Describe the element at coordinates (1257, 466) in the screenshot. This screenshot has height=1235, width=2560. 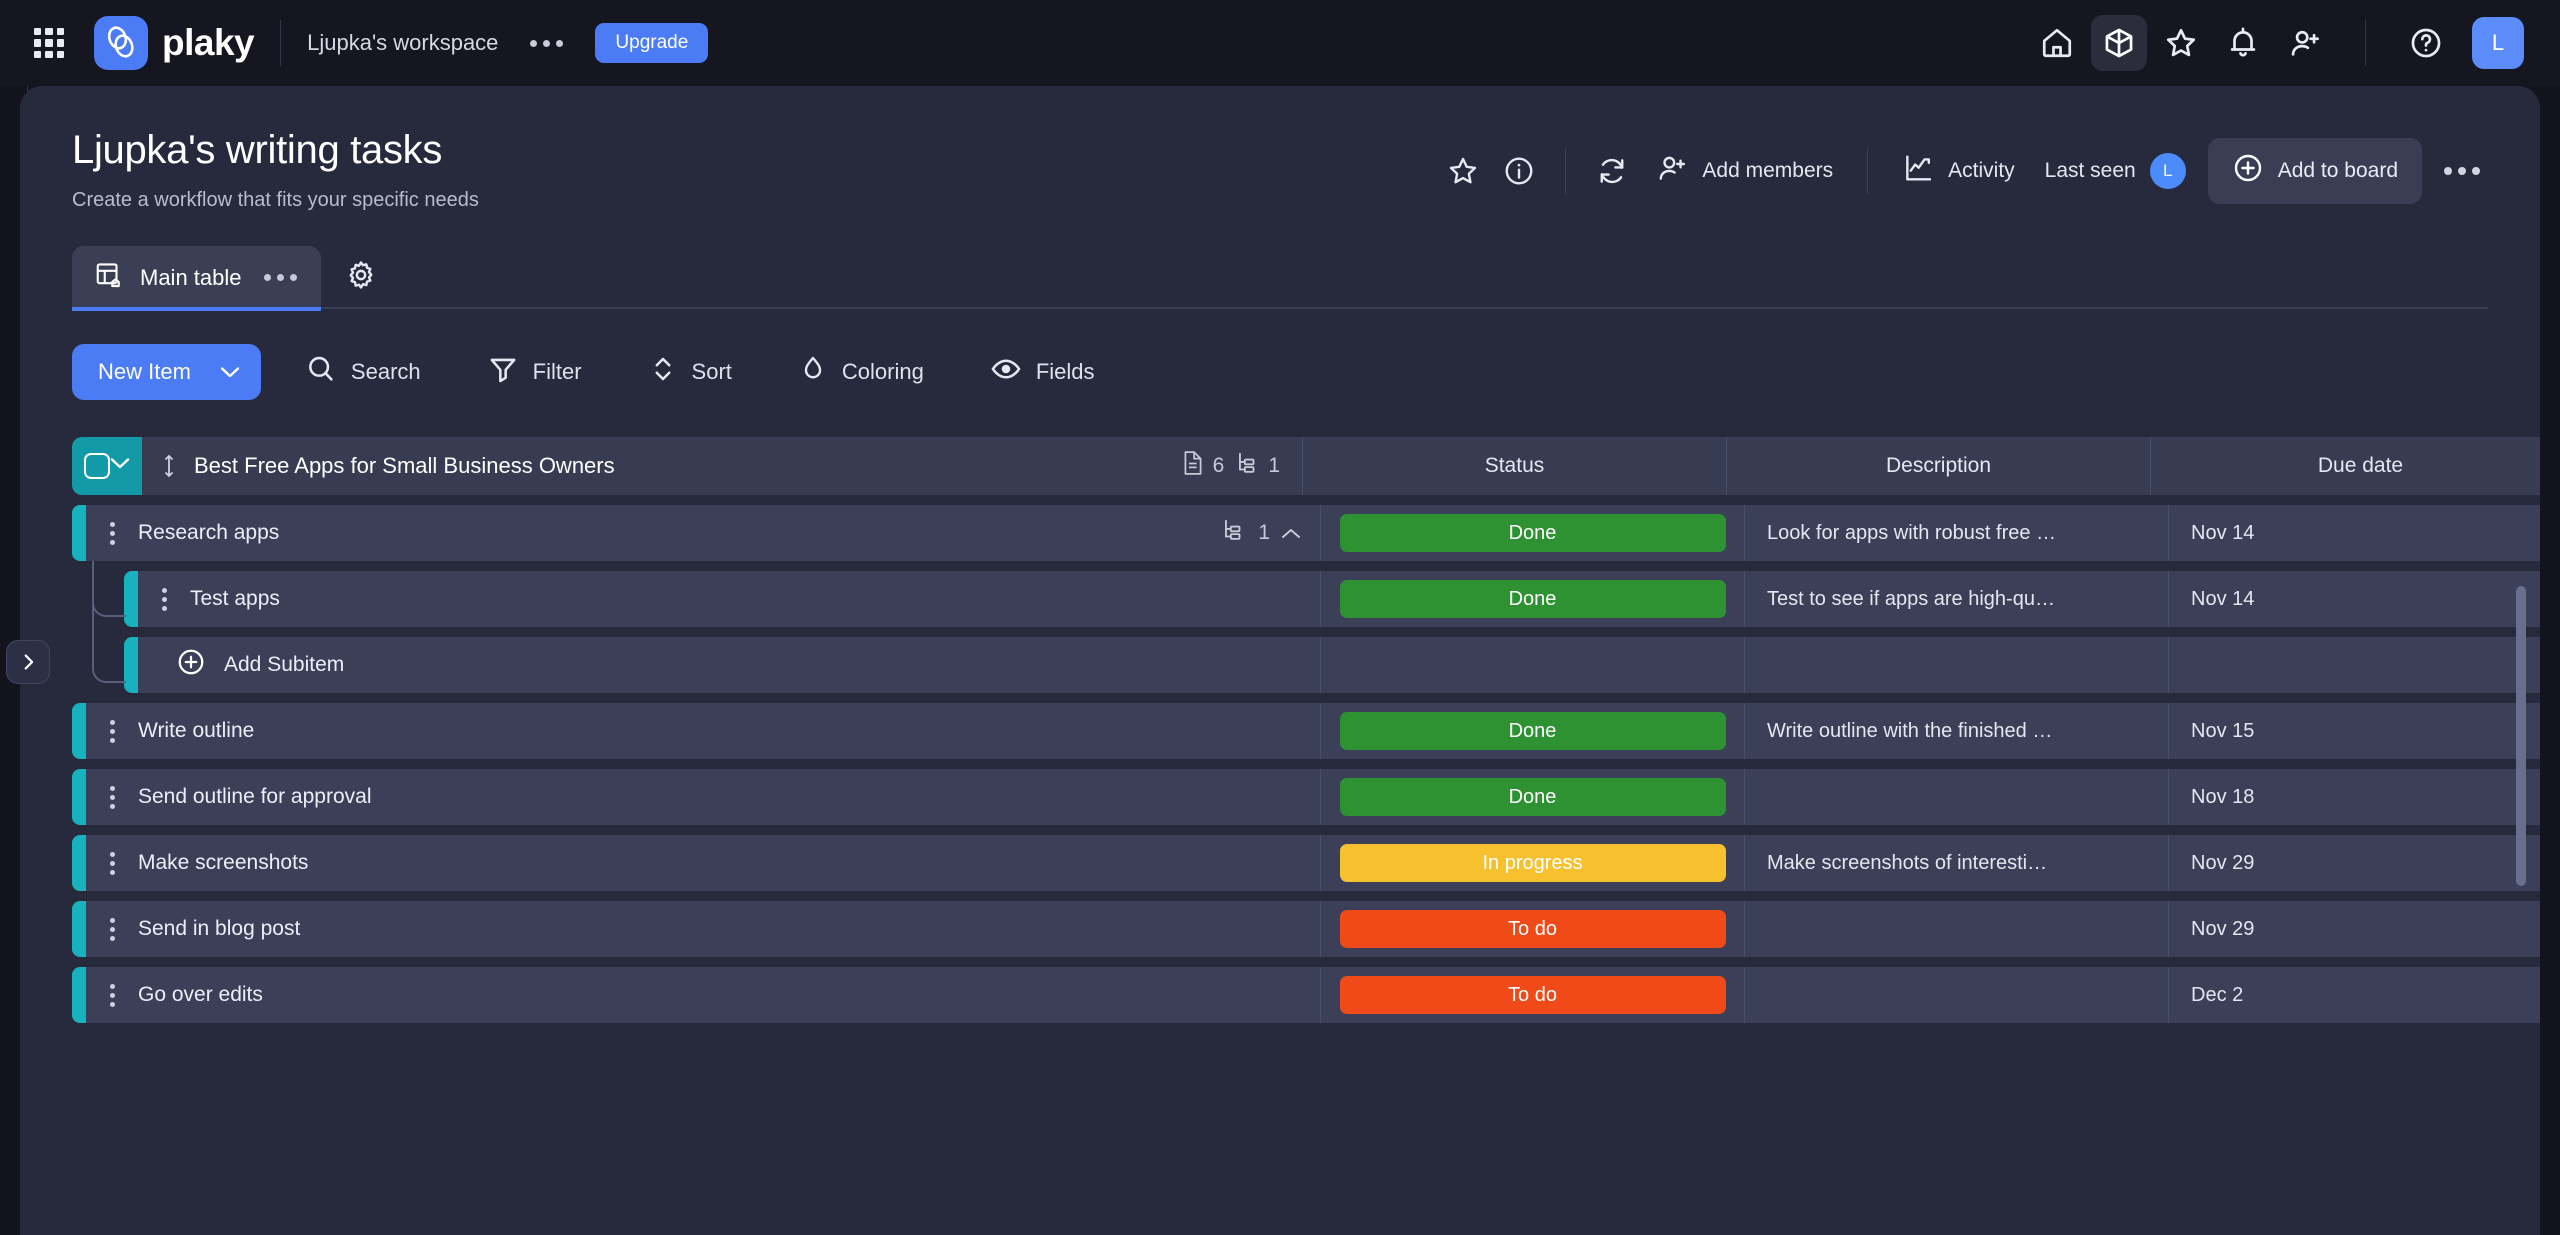
I see `subitem-count: 1` at that location.